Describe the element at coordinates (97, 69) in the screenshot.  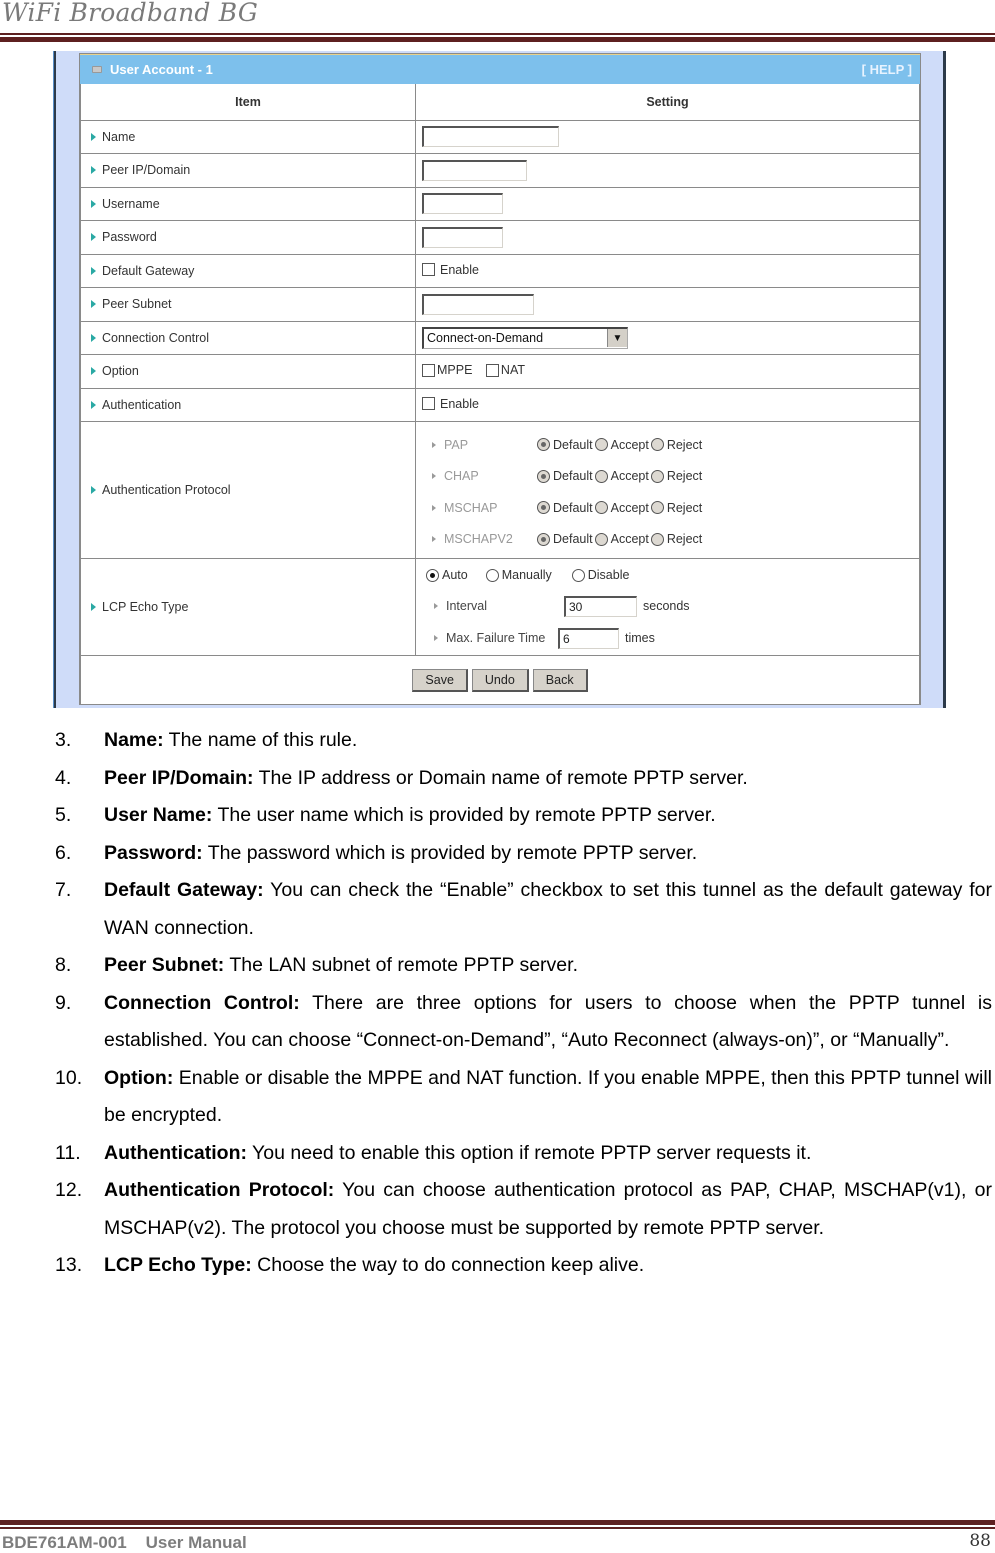
I see `panel-icon` at that location.